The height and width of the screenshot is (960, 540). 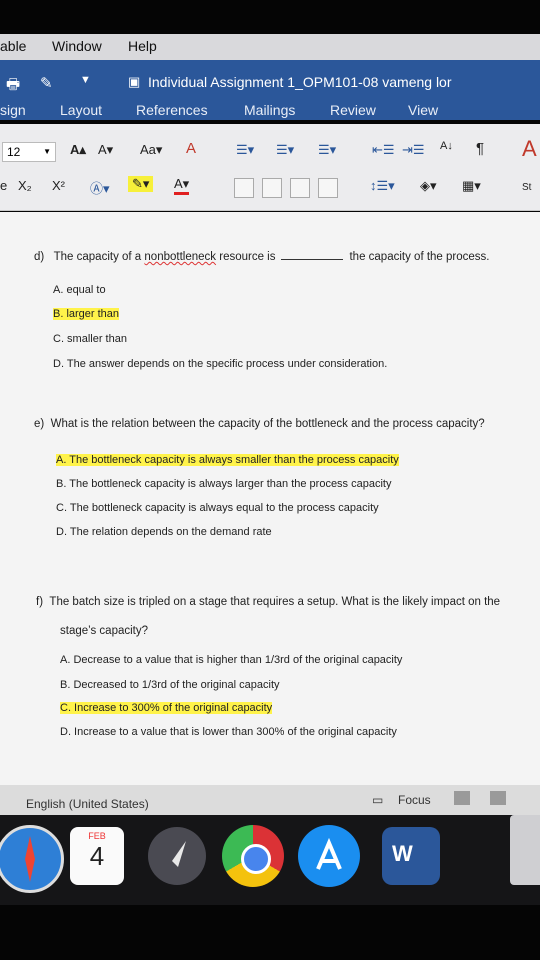 I want to click on strikethrough-icon: e, so click(x=3, y=185).